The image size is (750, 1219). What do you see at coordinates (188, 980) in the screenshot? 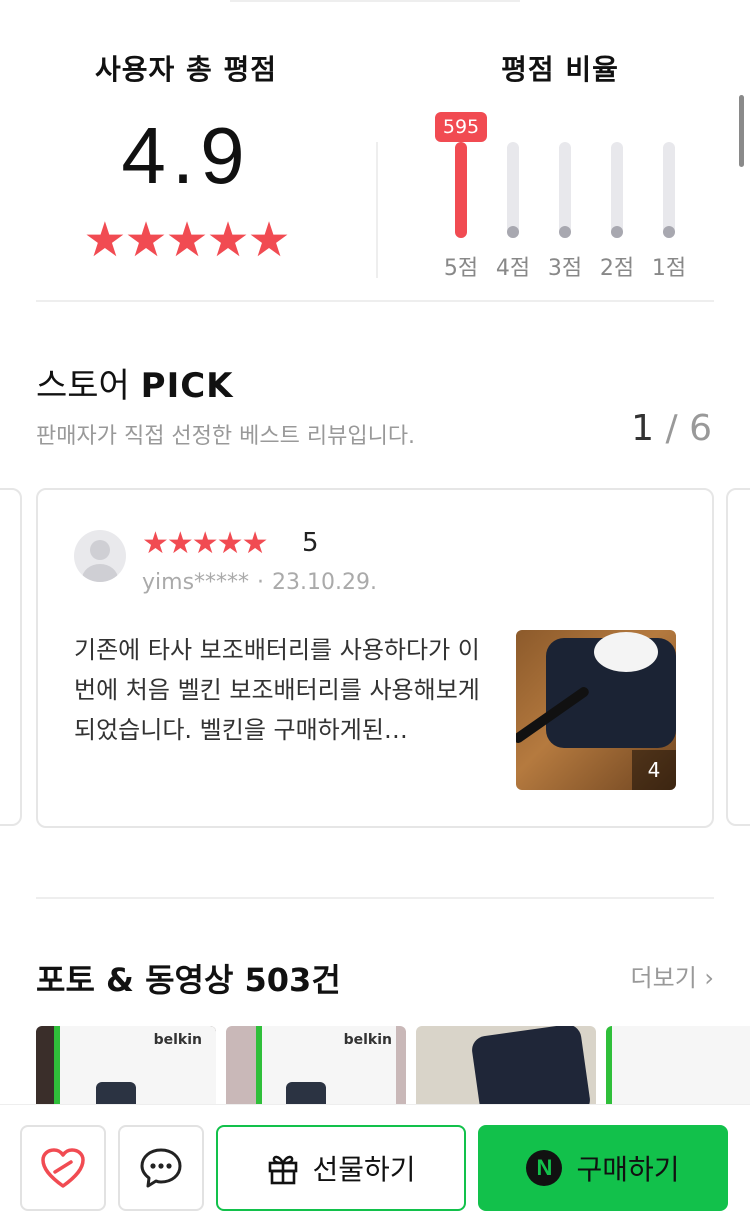
I see `photo-section-title: 포토 & 동영상 503건` at bounding box center [188, 980].